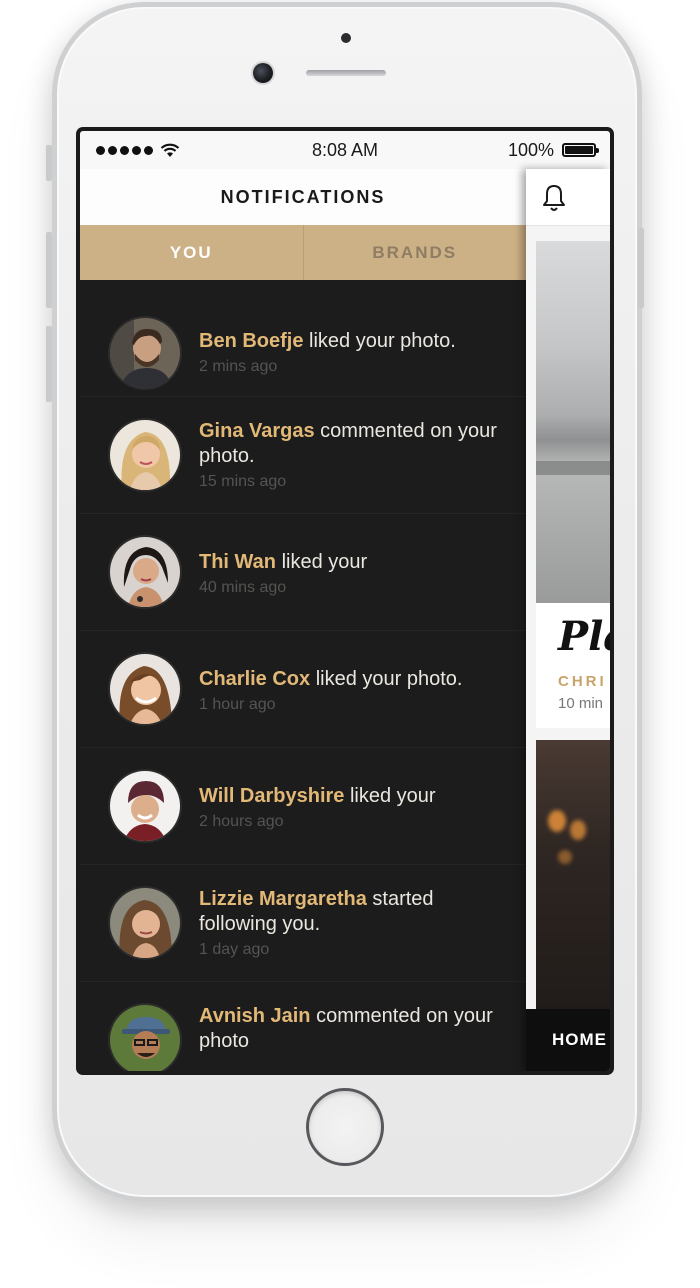 The height and width of the screenshot is (1288, 700). I want to click on notification-user-name: Gina Vargas, so click(257, 431).